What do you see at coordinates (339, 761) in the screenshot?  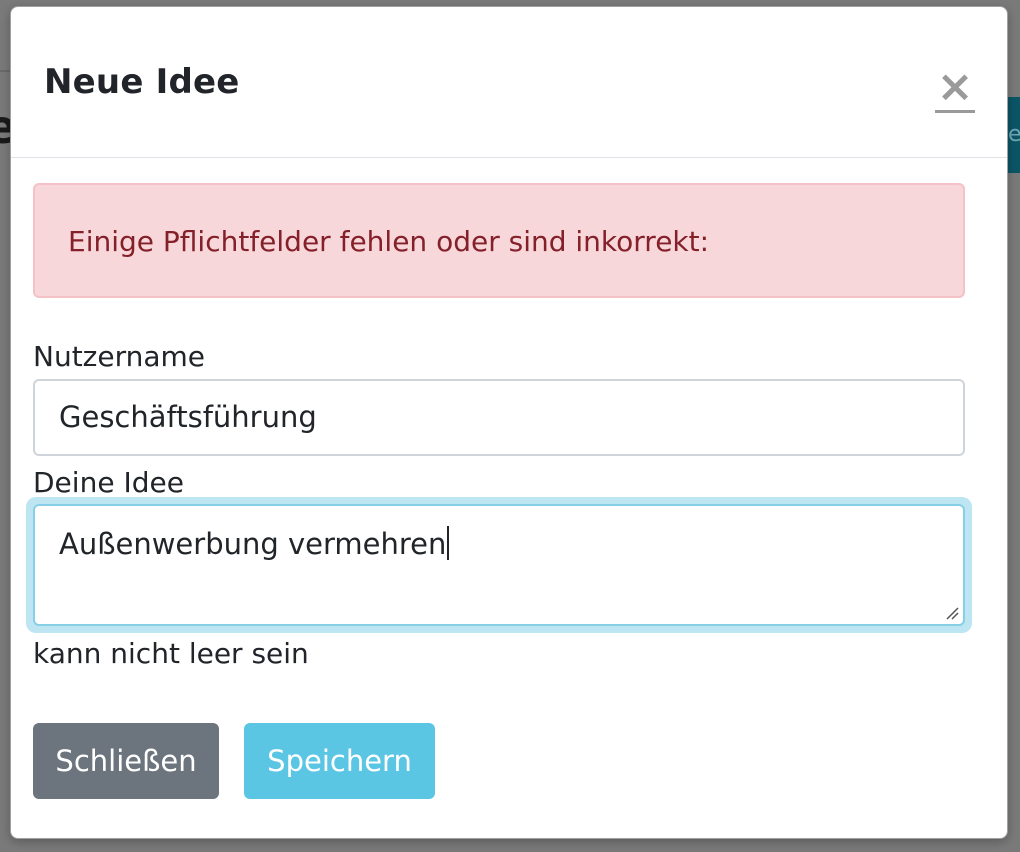 I see `save-button: Speichern` at bounding box center [339, 761].